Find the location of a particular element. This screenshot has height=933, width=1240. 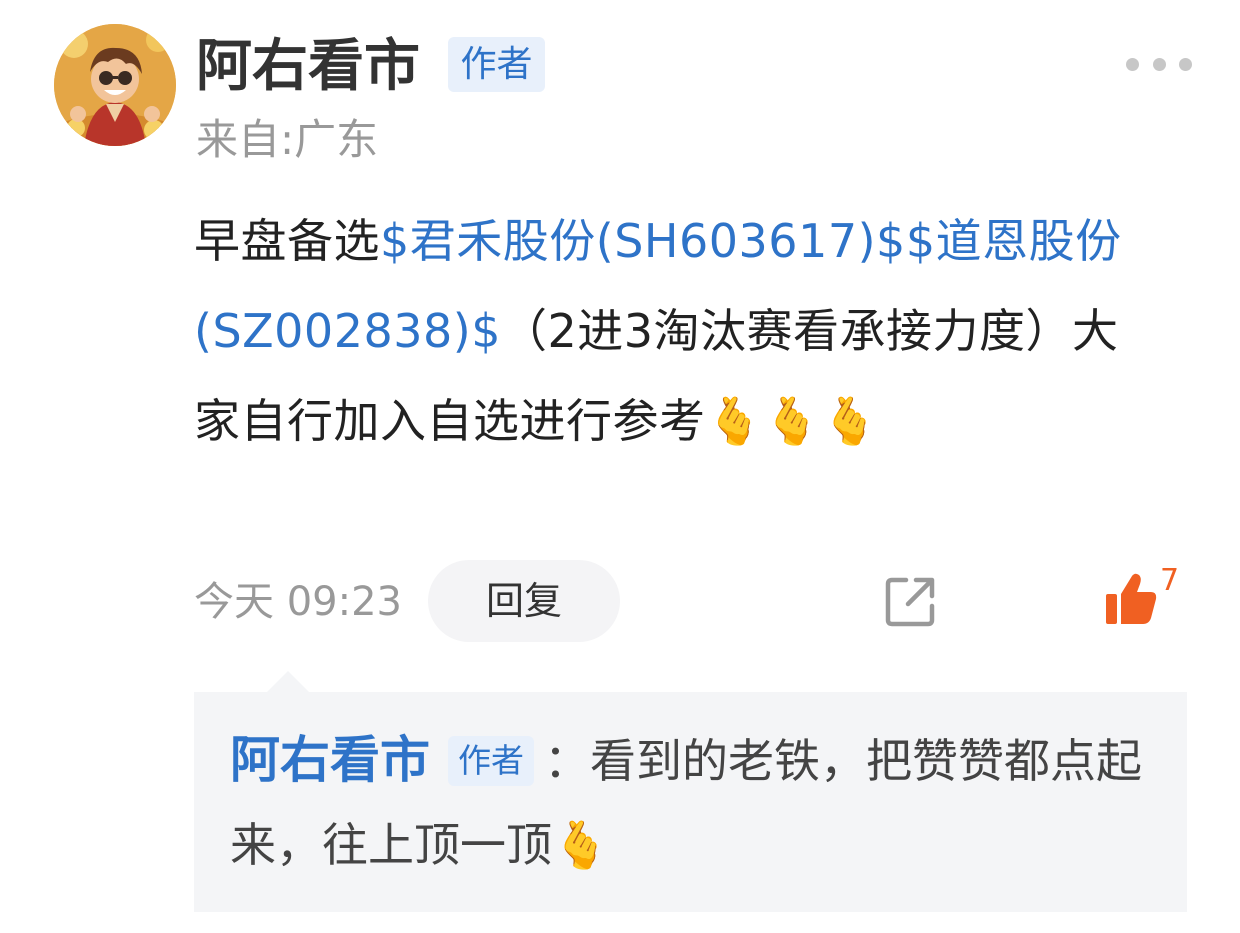

share-icon is located at coordinates (911, 601).